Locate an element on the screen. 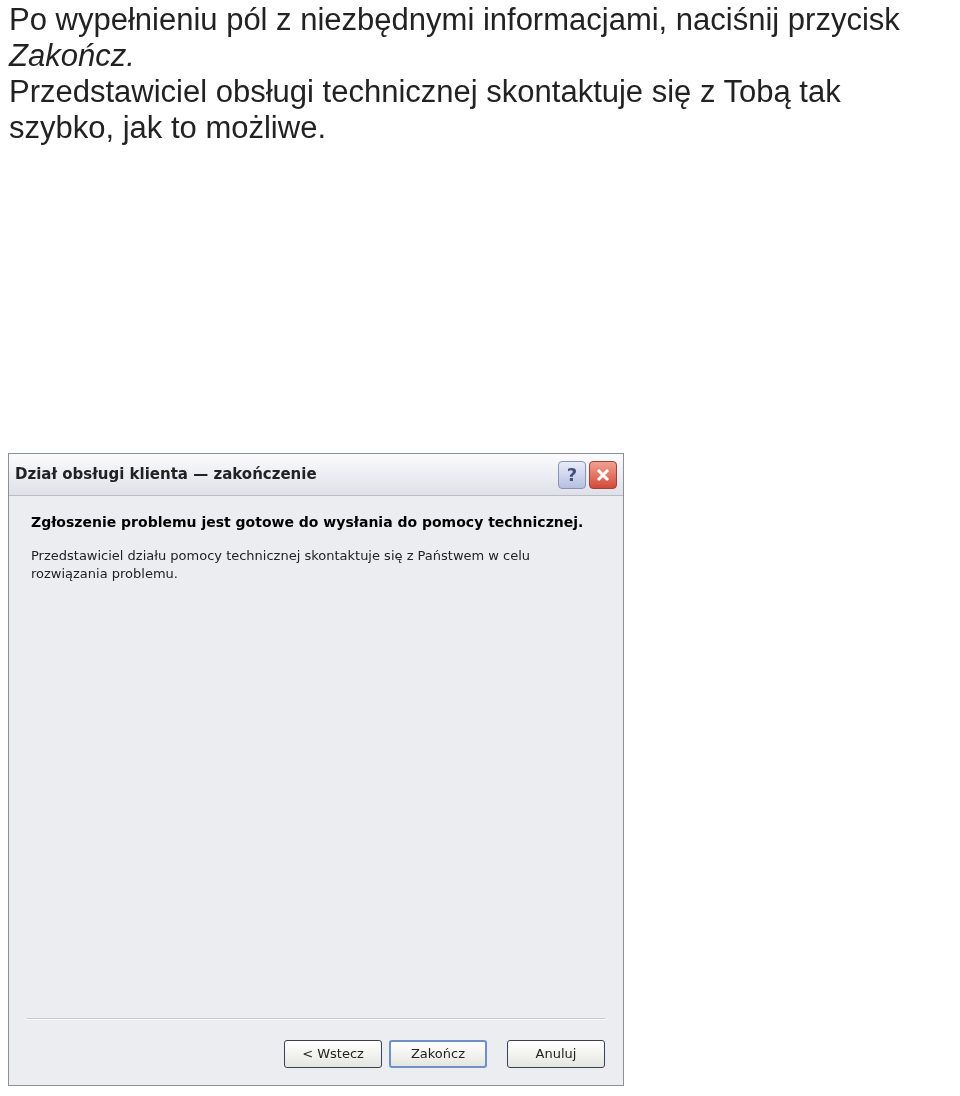 The width and height of the screenshot is (960, 1096). back-button: < Wstecz is located at coordinates (333, 1054).